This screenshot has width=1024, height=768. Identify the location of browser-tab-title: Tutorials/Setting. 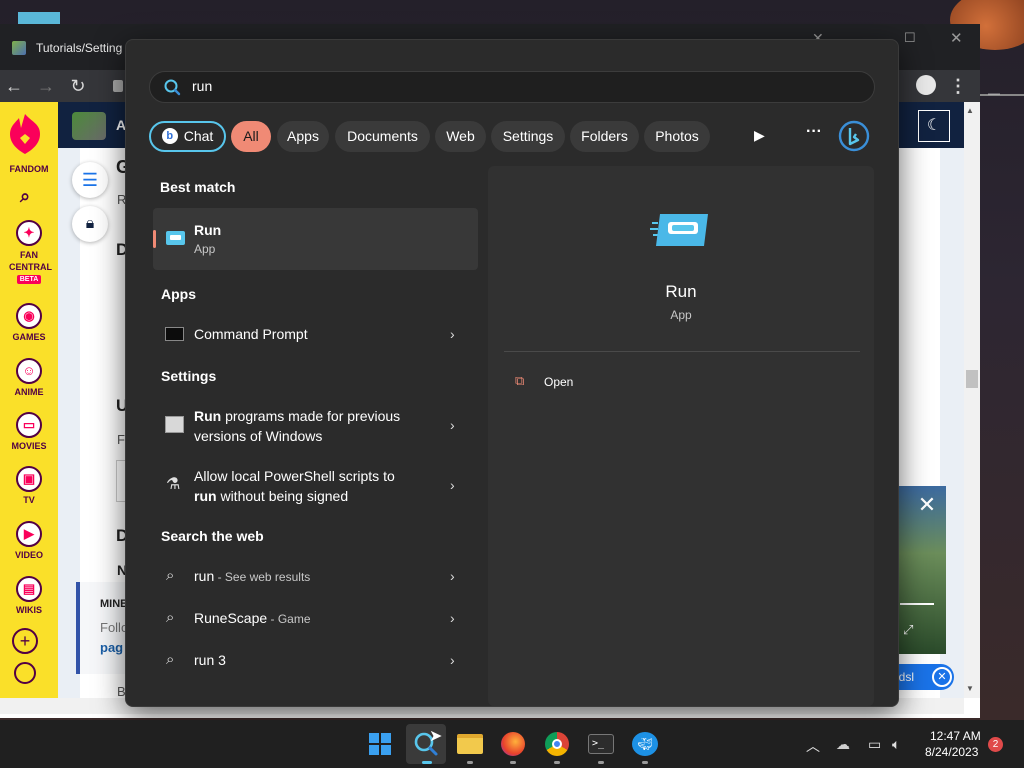
(79, 48).